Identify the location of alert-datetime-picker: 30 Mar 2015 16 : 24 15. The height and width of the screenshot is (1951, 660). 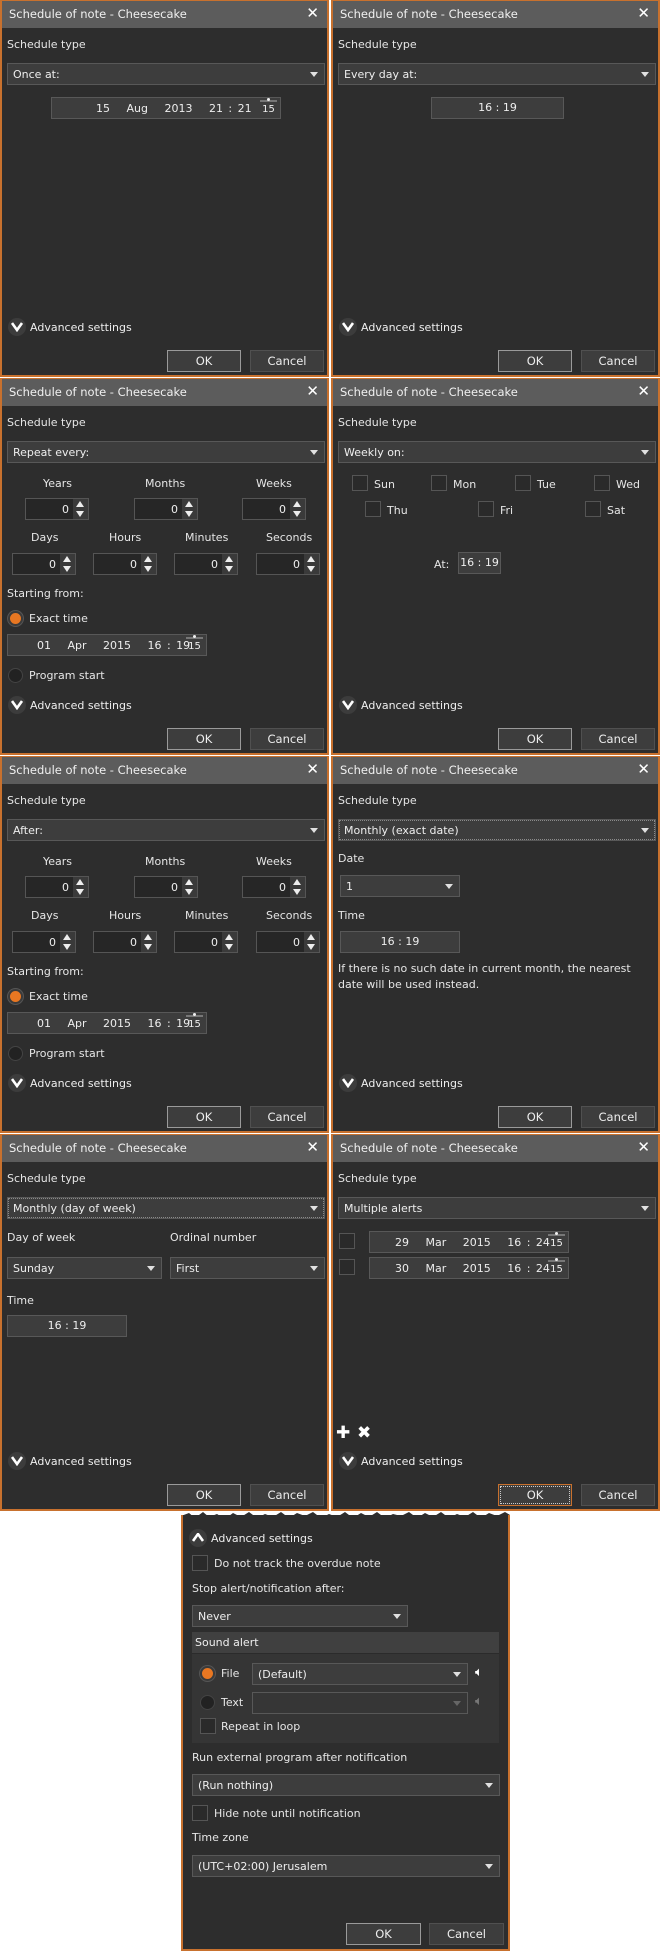
(469, 1268).